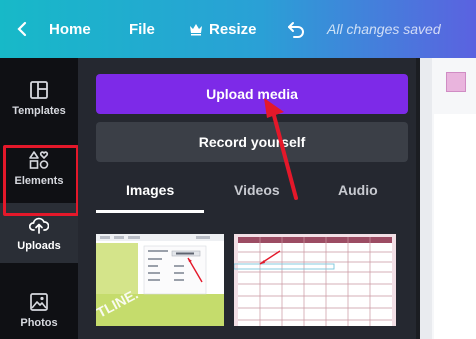 The image size is (476, 339). What do you see at coordinates (39, 322) in the screenshot?
I see `sidebar-item-label: Photos` at bounding box center [39, 322].